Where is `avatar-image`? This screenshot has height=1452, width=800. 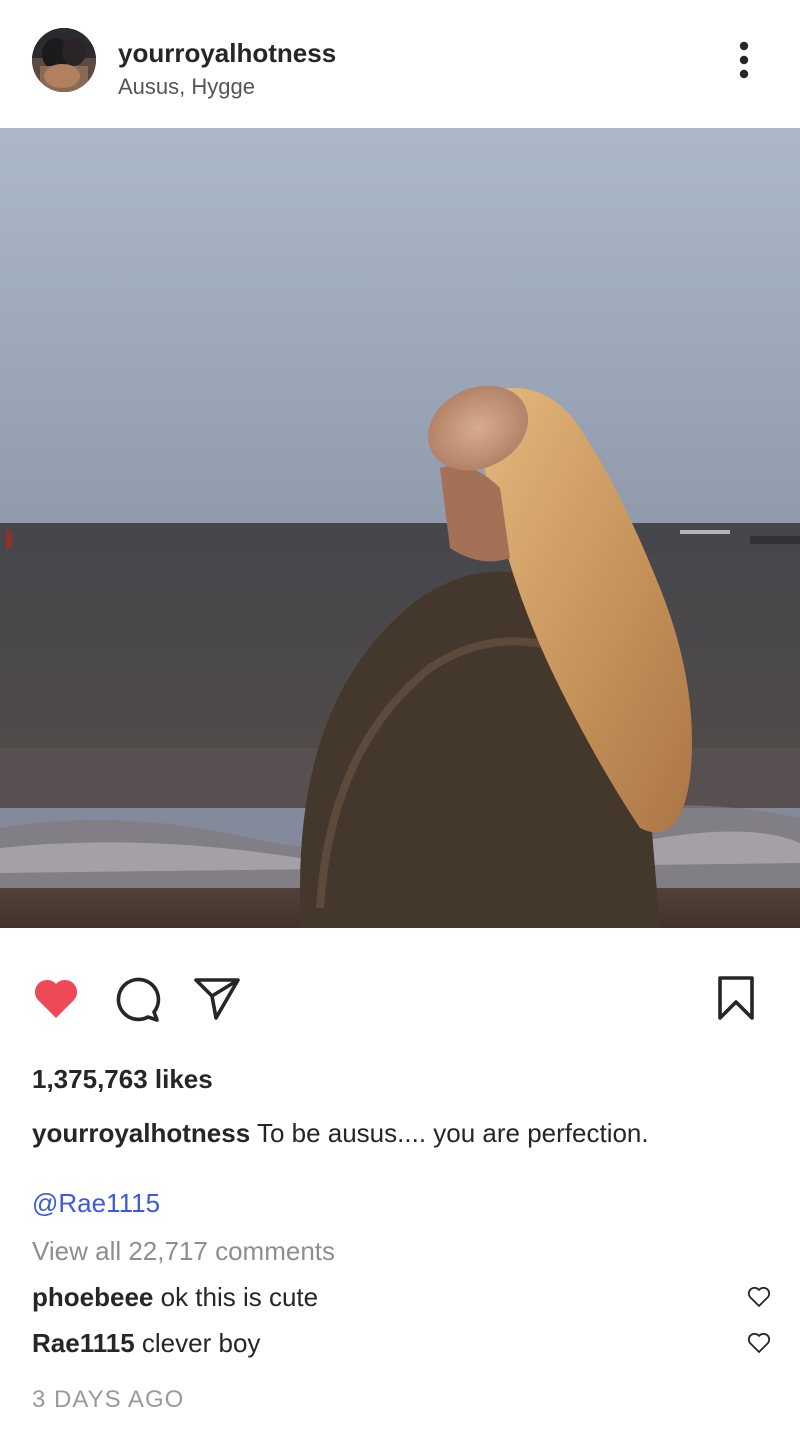 avatar-image is located at coordinates (64, 60).